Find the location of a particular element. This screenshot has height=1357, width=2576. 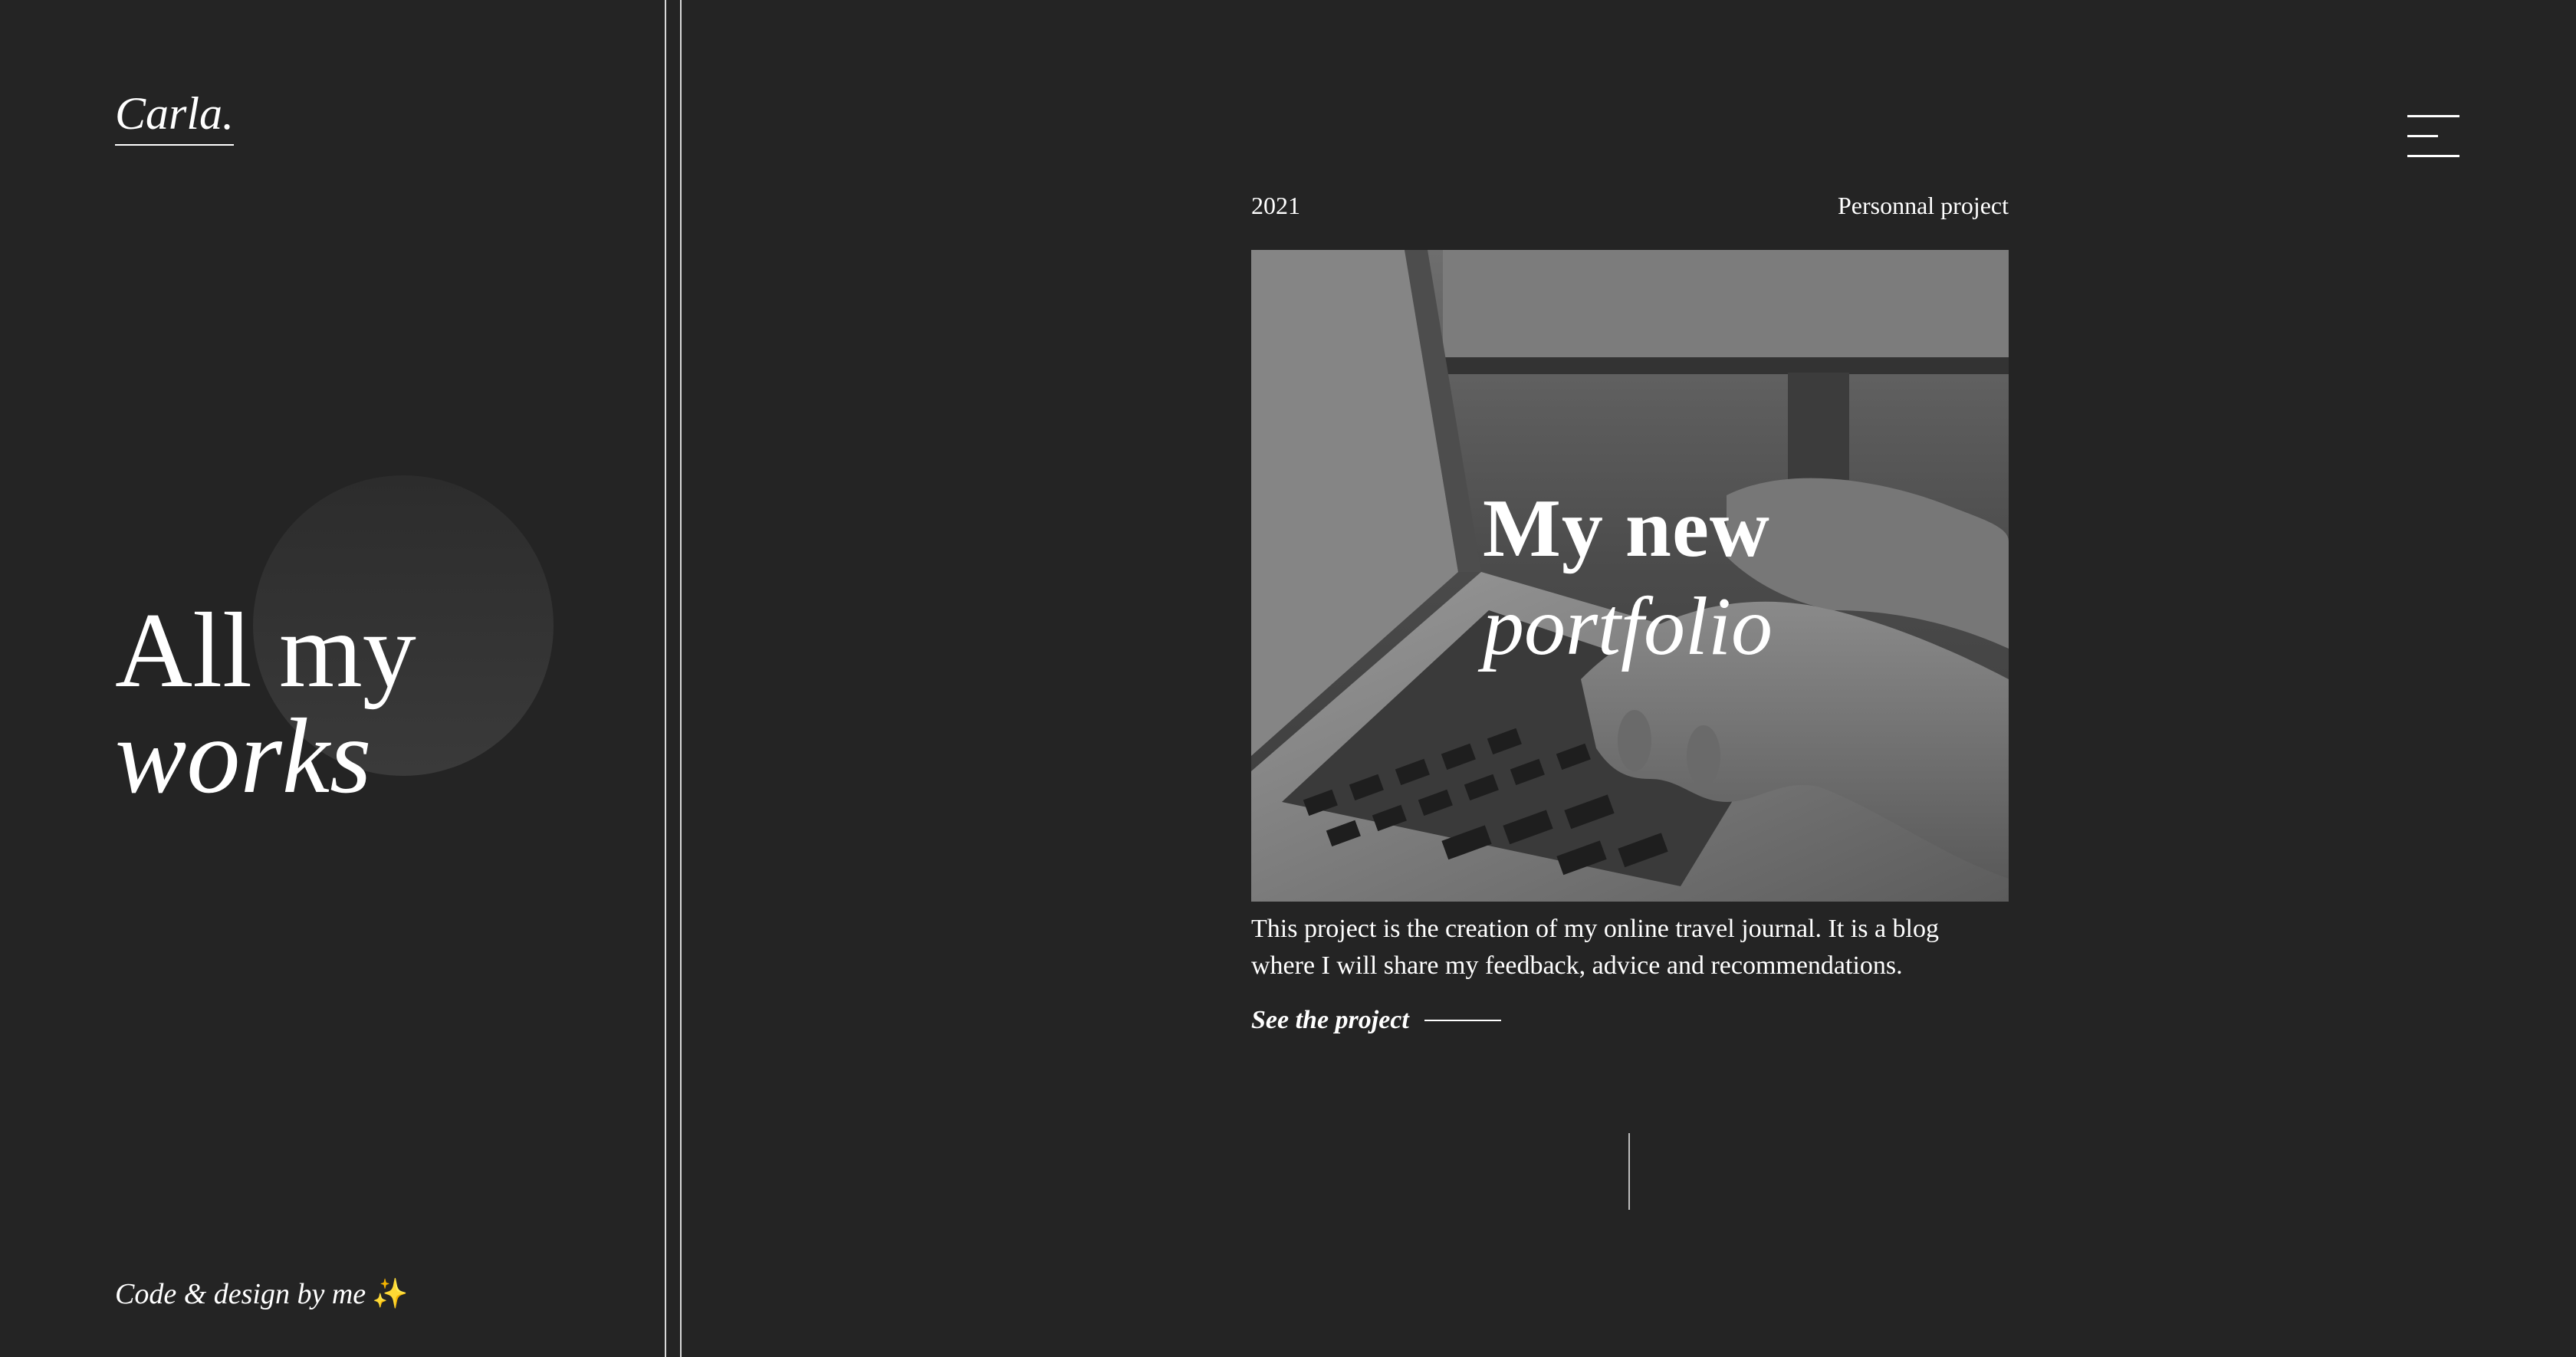

see-project-link: See the project is located at coordinates (1376, 1021).